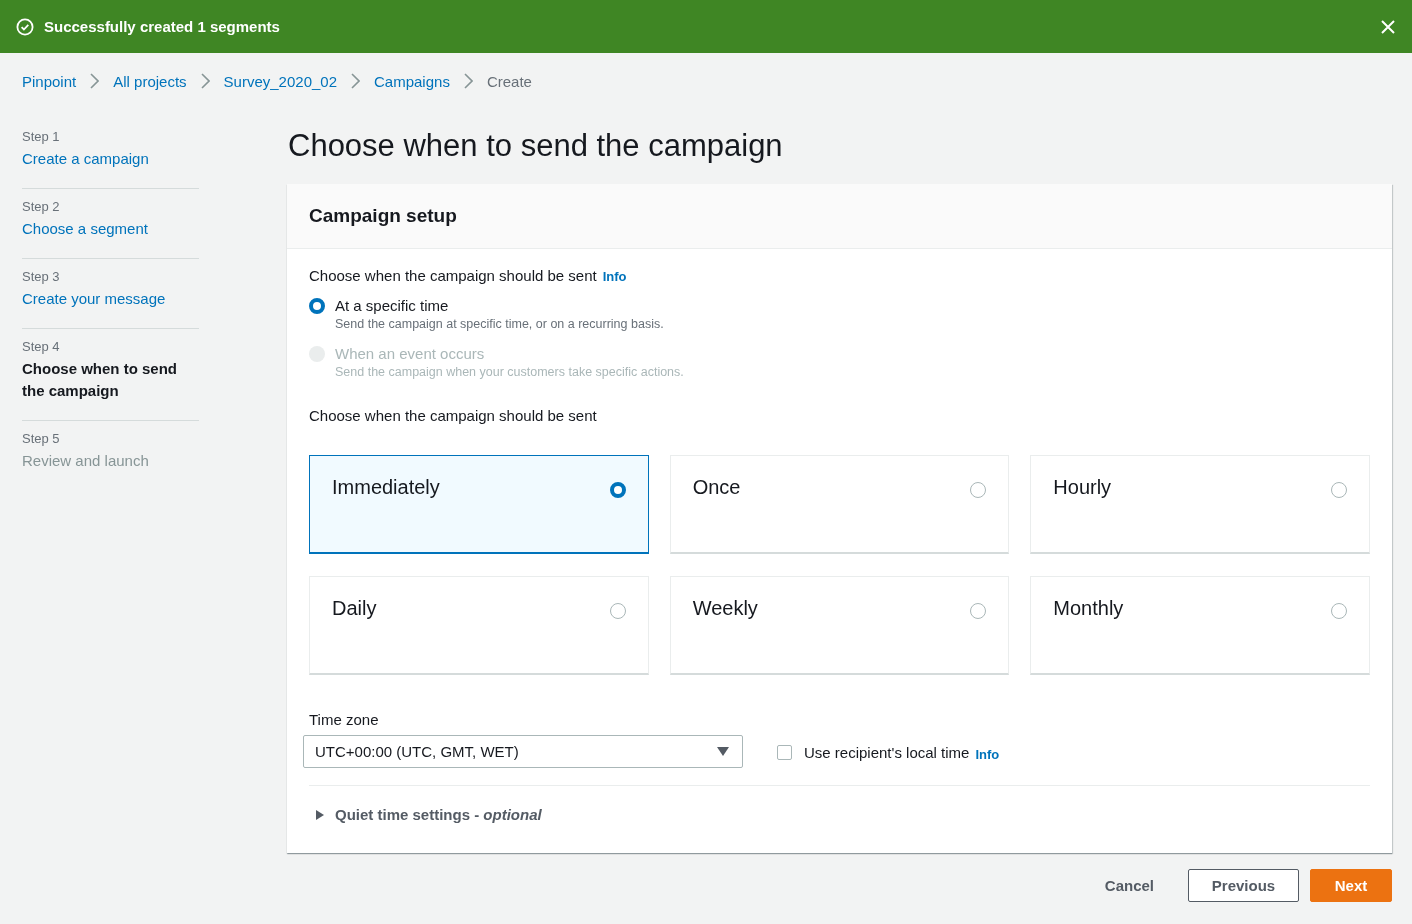  Describe the element at coordinates (85, 159) in the screenshot. I see `step-link: Create a campaign` at that location.